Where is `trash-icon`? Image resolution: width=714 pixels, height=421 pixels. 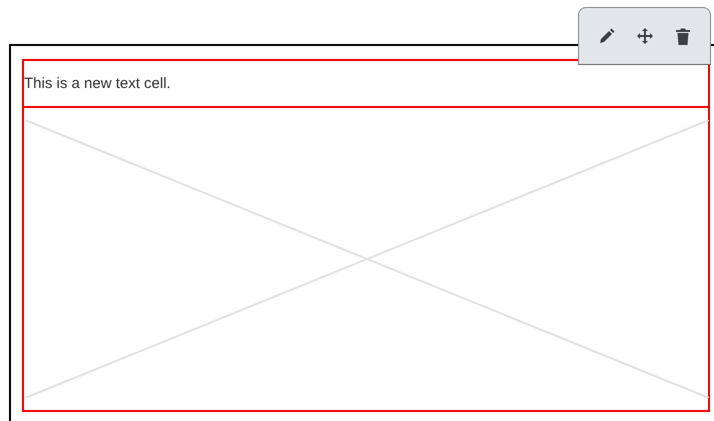
trash-icon is located at coordinates (683, 36).